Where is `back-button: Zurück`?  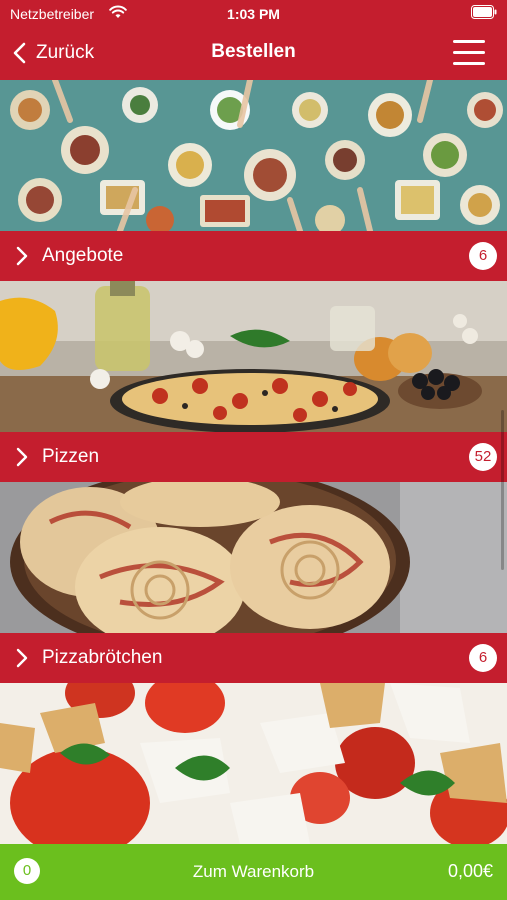
back-button: Zurück is located at coordinates (53, 53).